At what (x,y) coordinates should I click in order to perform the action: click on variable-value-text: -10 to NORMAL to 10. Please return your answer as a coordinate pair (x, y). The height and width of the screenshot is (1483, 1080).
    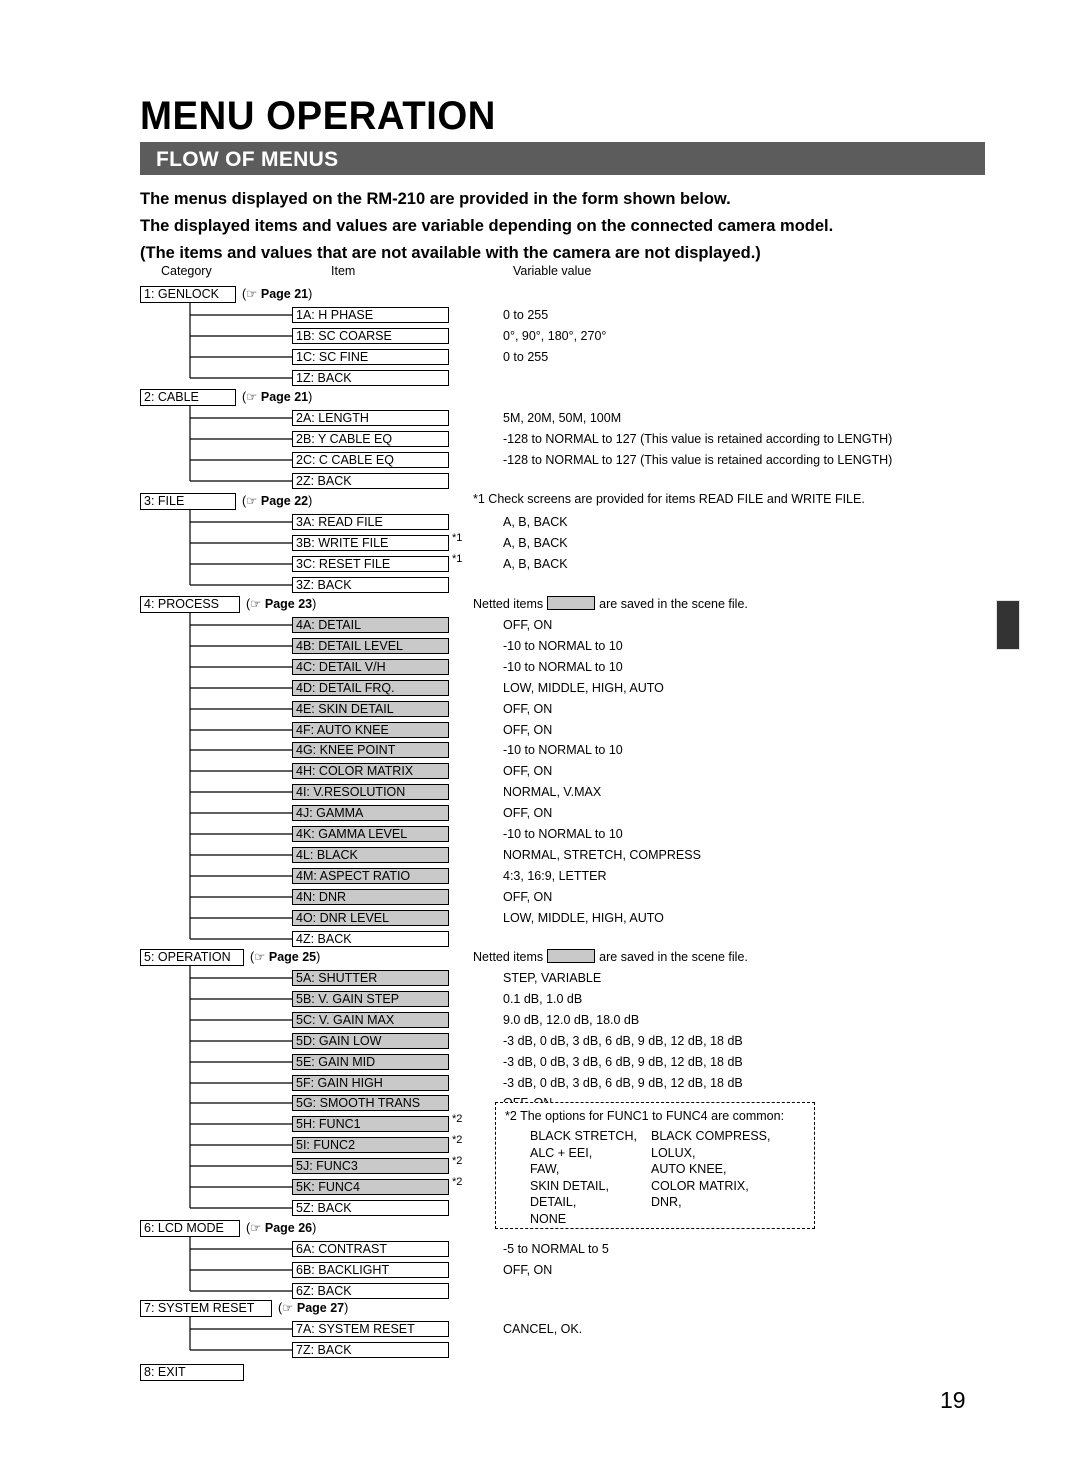
    Looking at the image, I should click on (563, 750).